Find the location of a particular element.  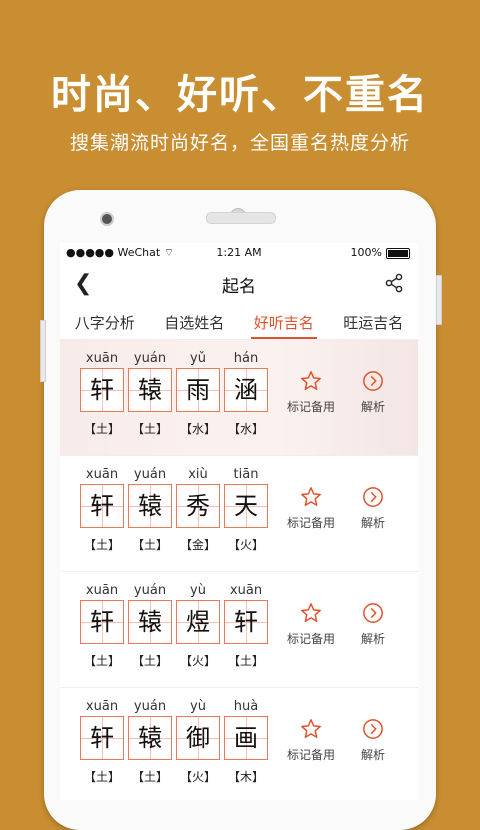

promo-headline: 时尚、好听、不重名 is located at coordinates (240, 95).